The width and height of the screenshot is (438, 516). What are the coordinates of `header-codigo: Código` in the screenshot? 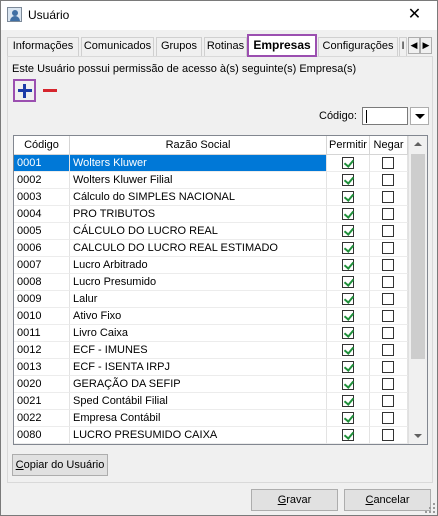 It's located at (42, 145).